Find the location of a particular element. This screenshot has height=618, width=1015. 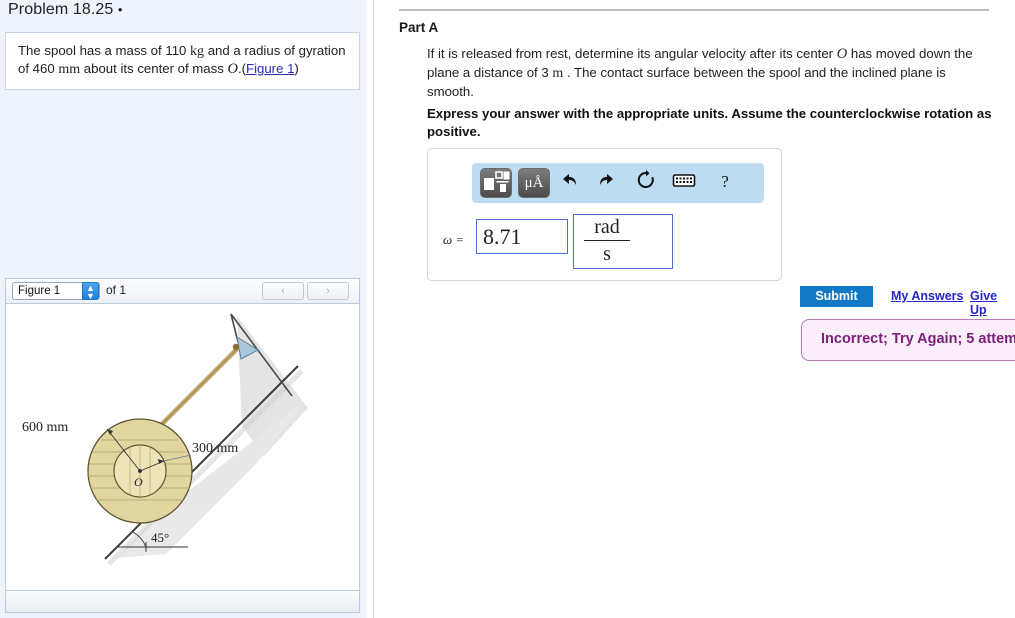

omega-label: ω = is located at coordinates (454, 239).